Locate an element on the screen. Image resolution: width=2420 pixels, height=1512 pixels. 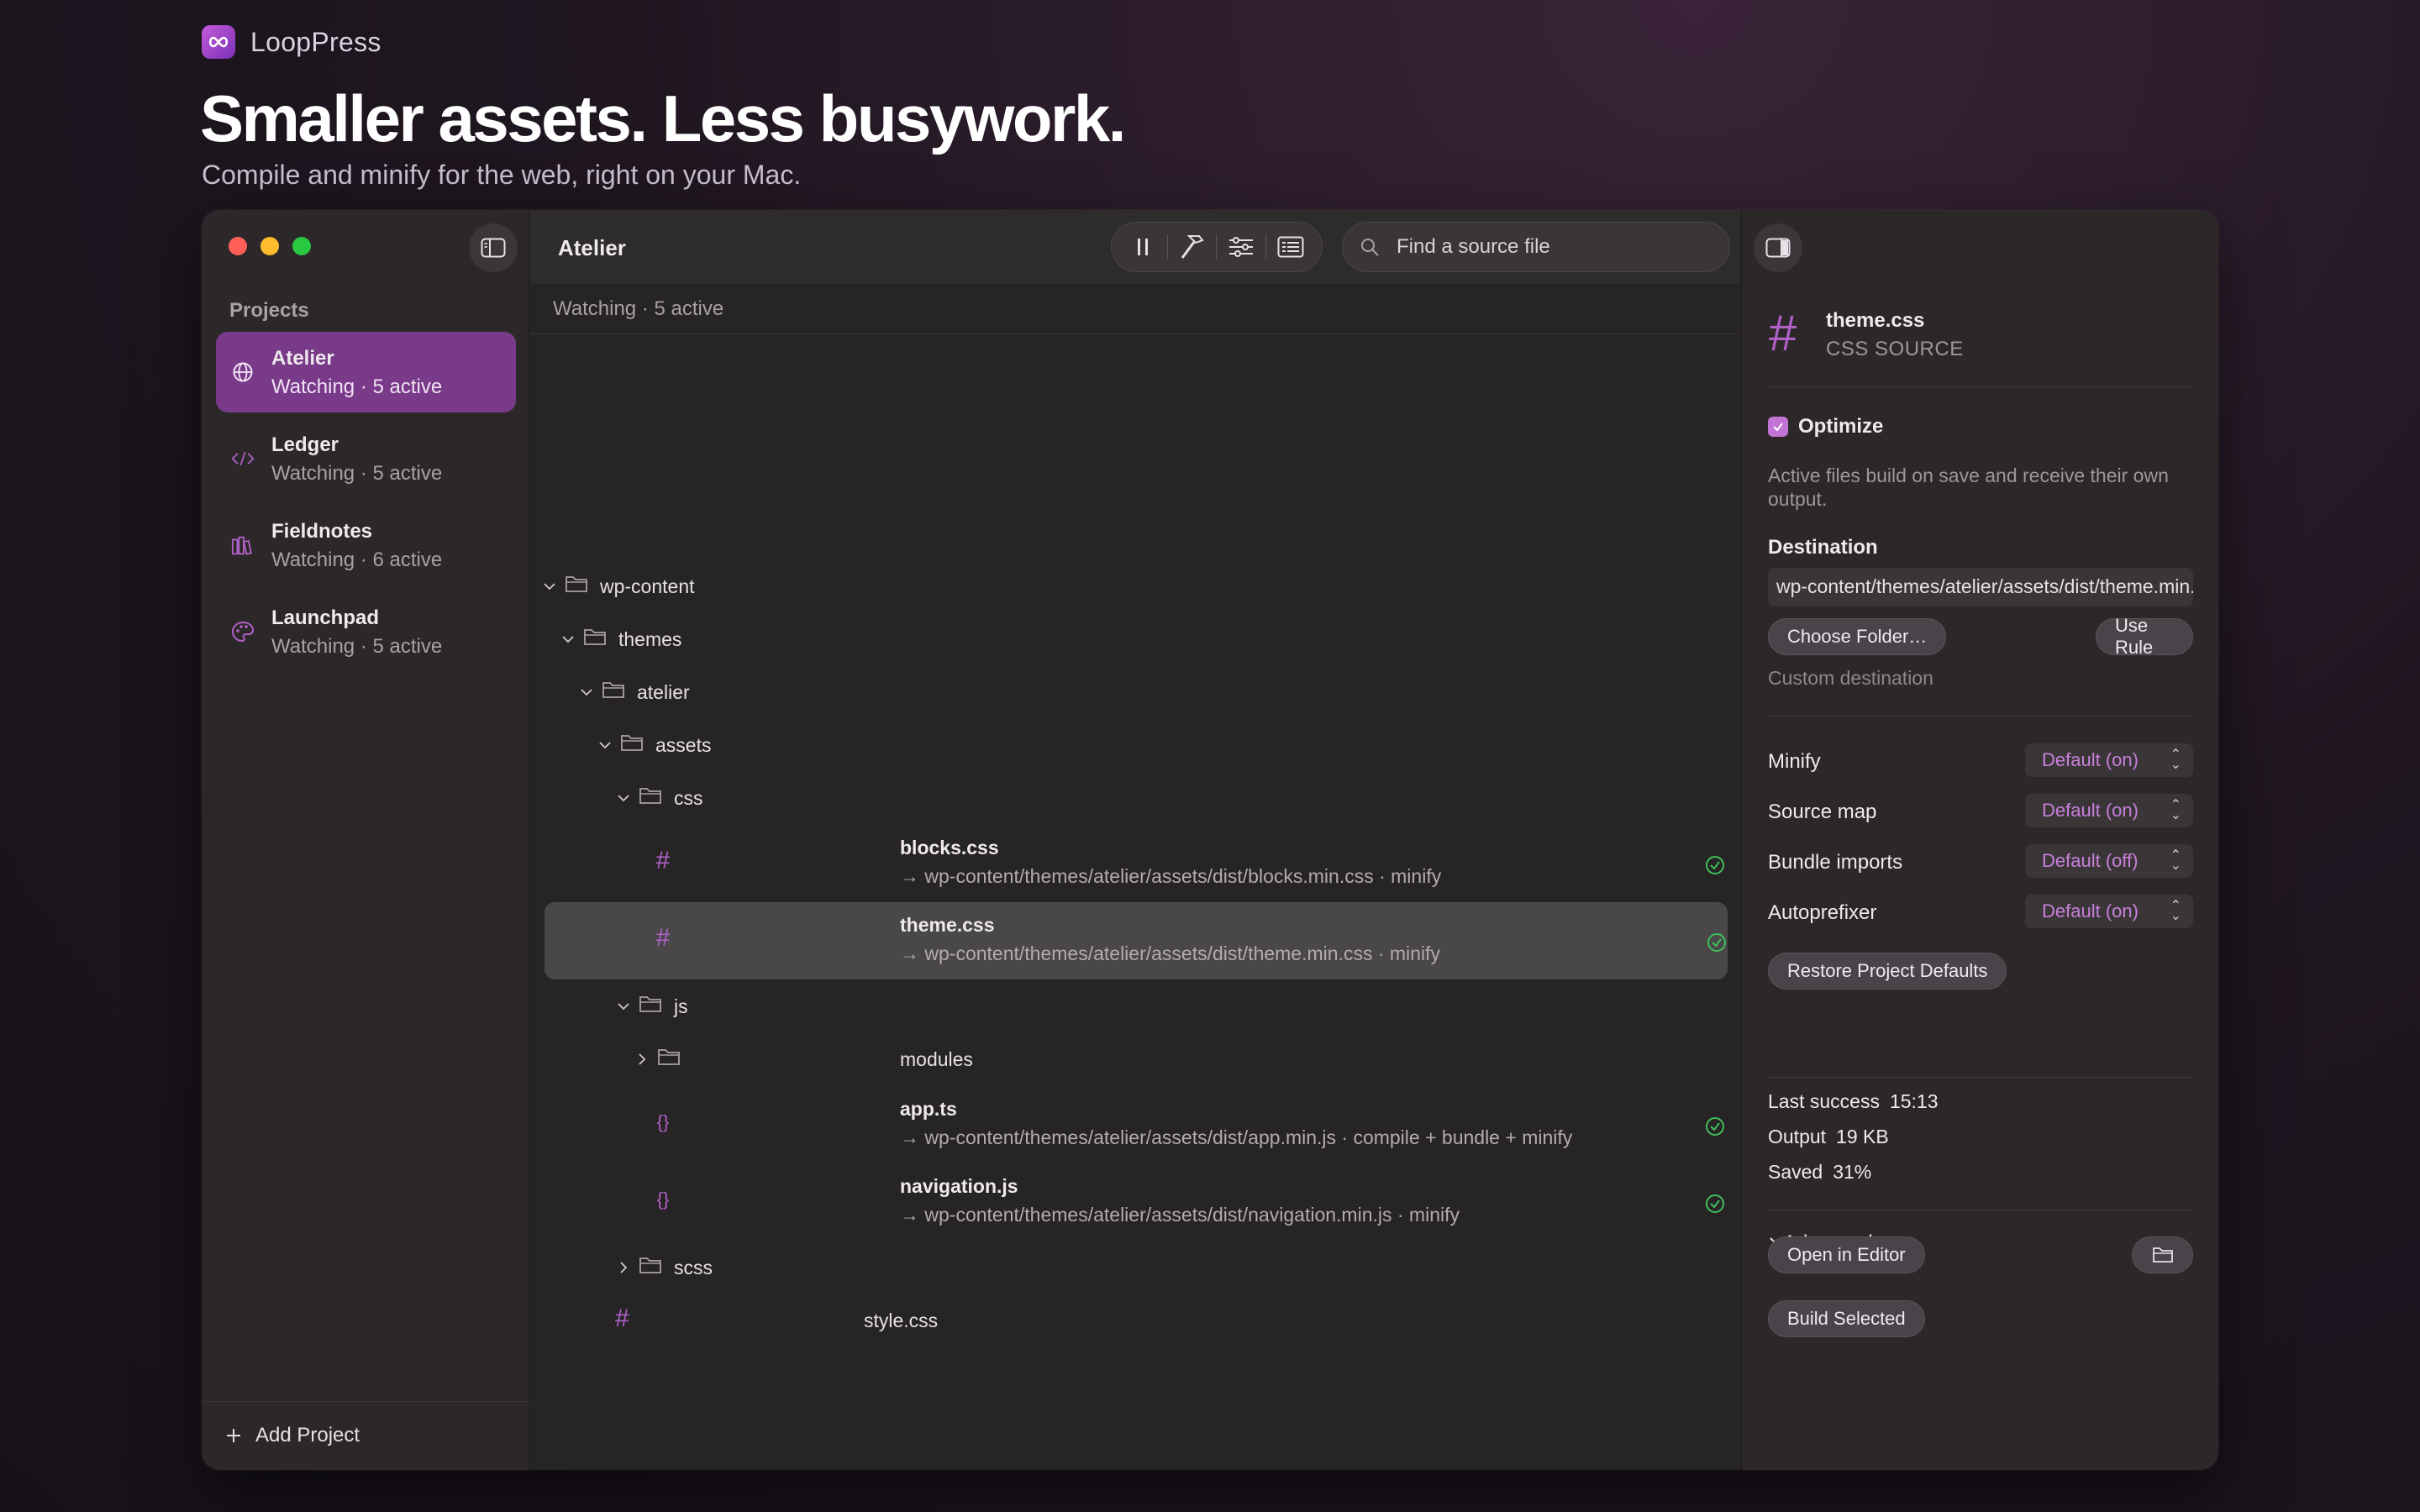
project-name: Atelier is located at coordinates (302, 358).